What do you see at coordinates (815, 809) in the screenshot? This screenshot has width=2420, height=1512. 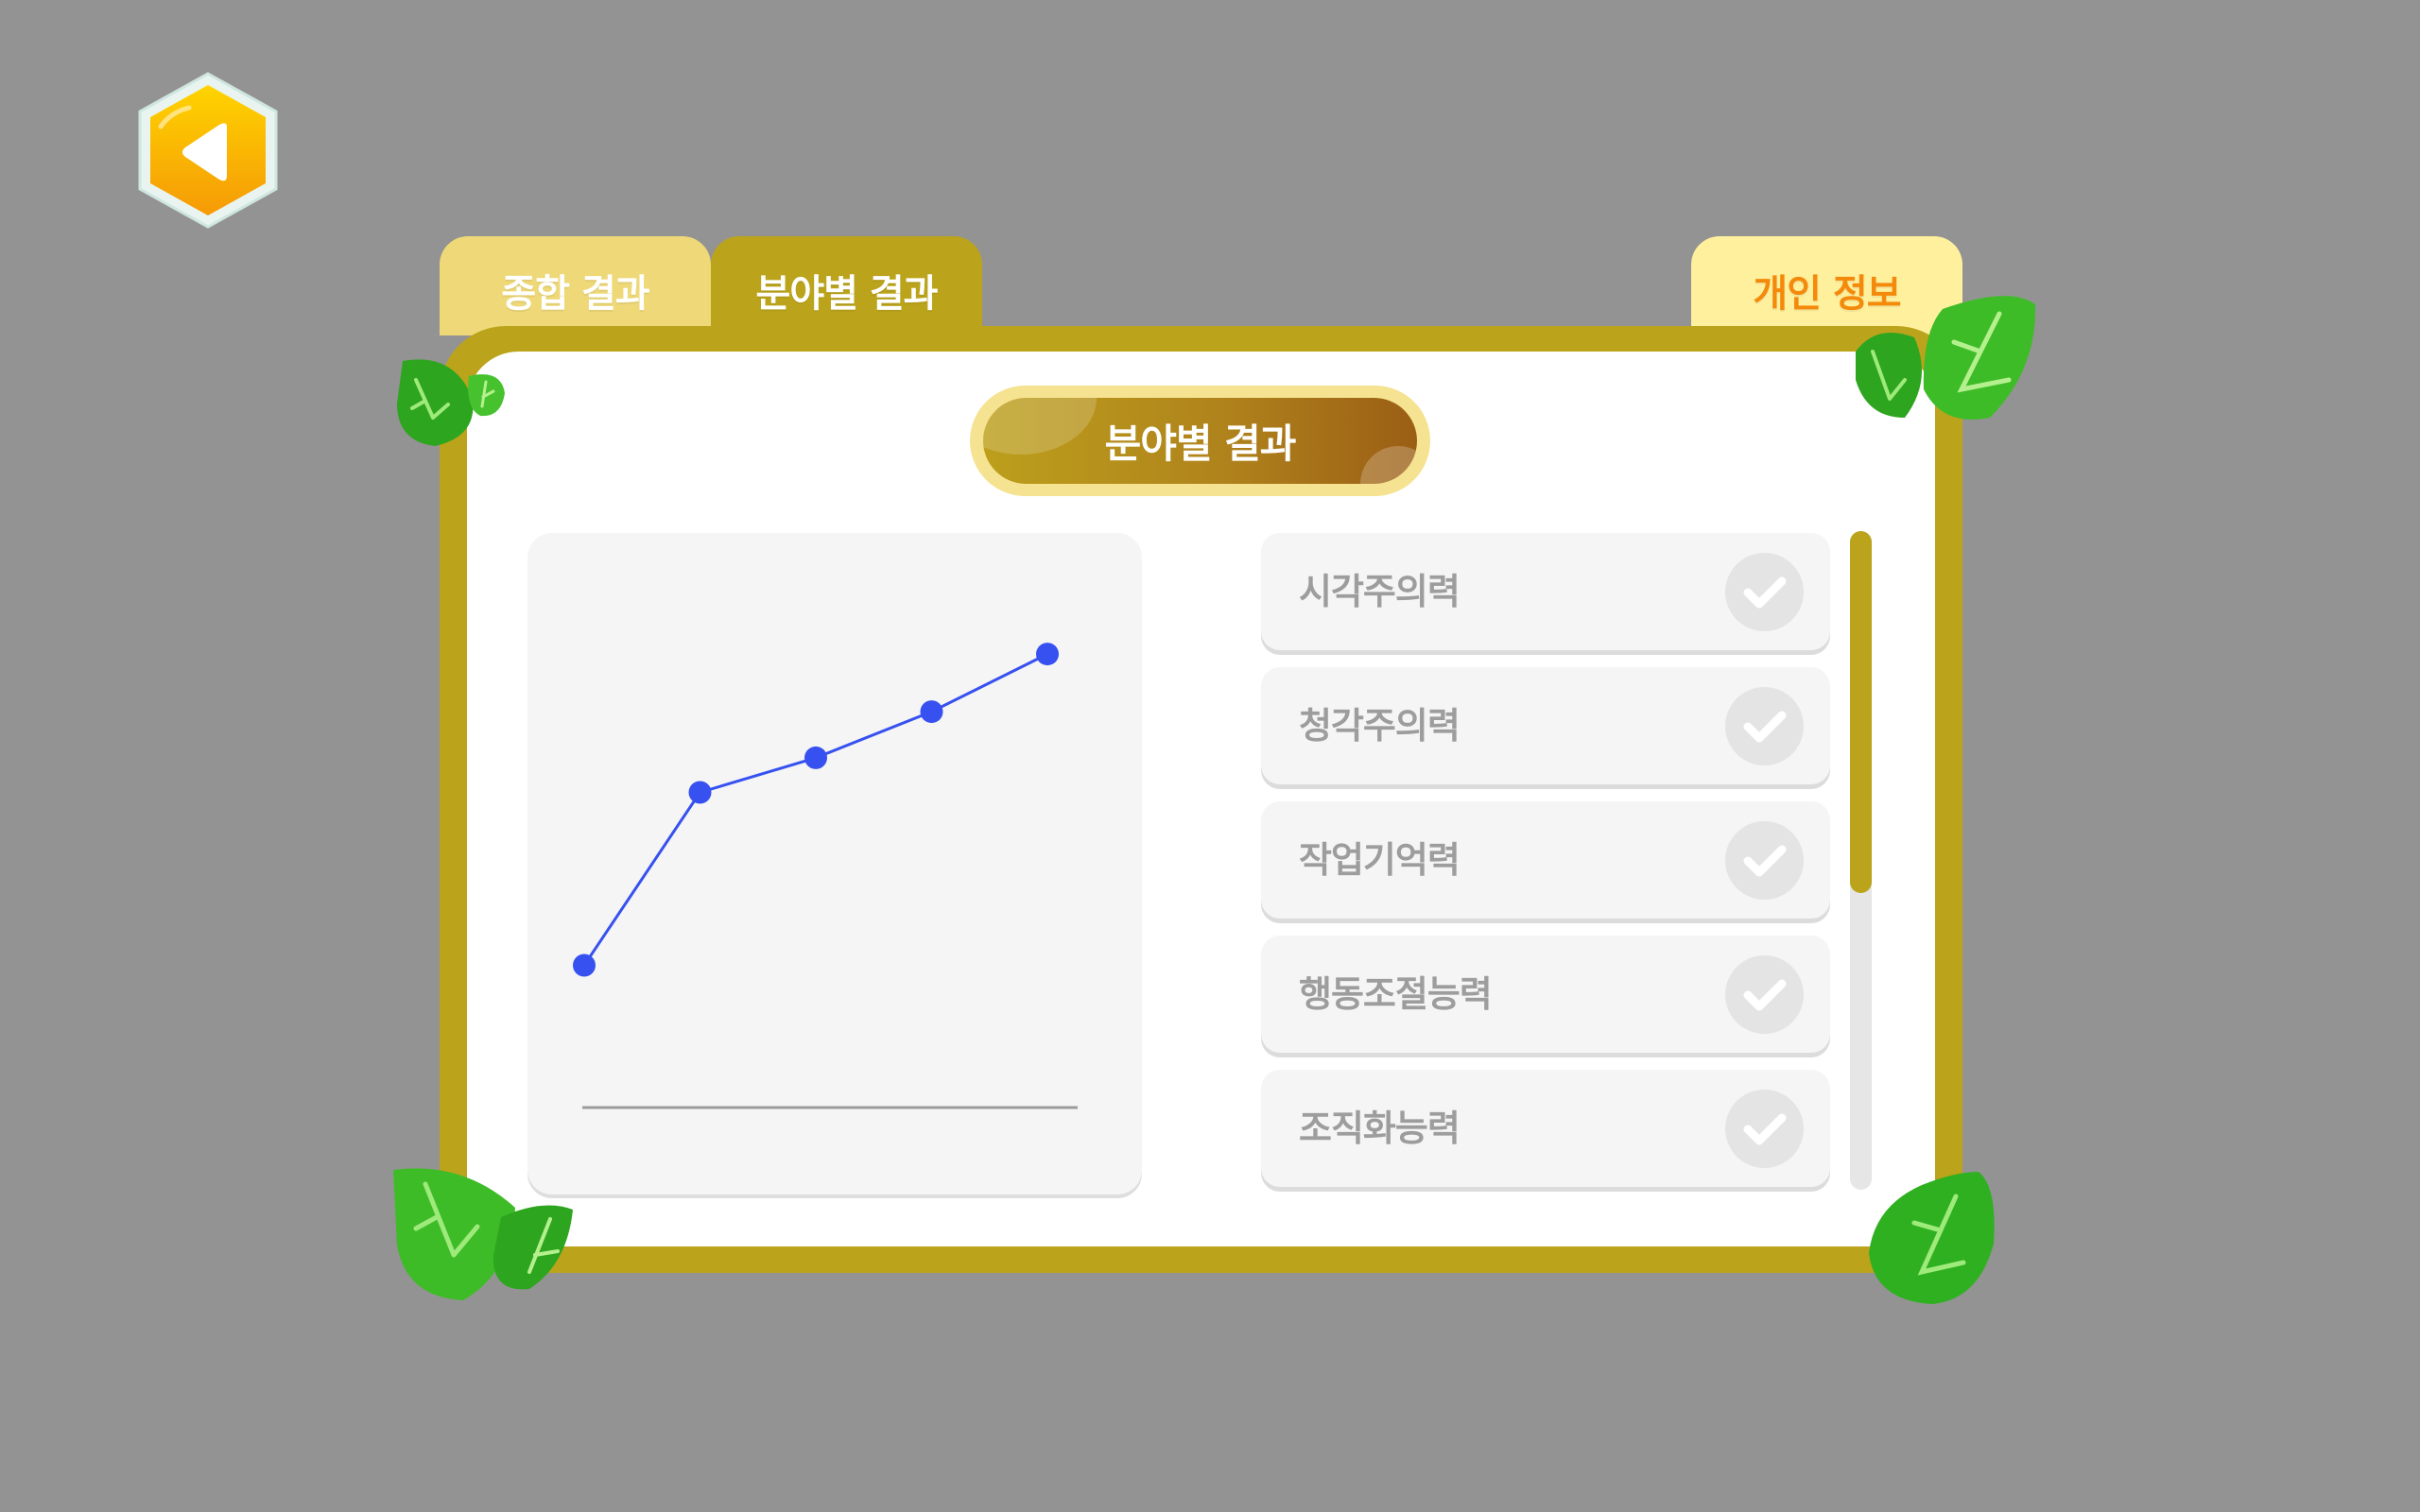 I see `series-line` at bounding box center [815, 809].